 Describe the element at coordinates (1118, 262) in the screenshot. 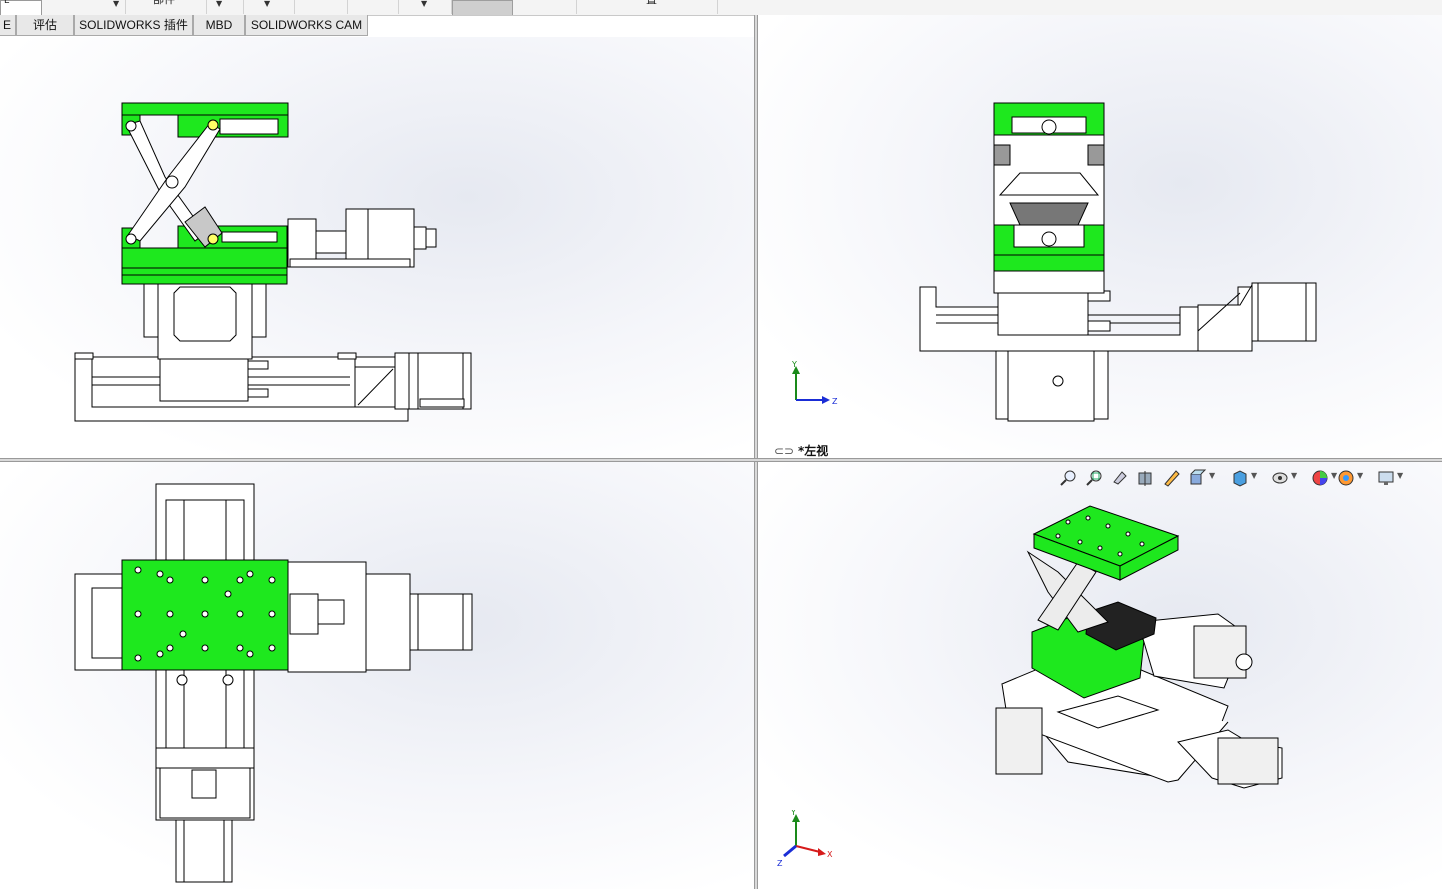

I see `left-view-drawing` at that location.